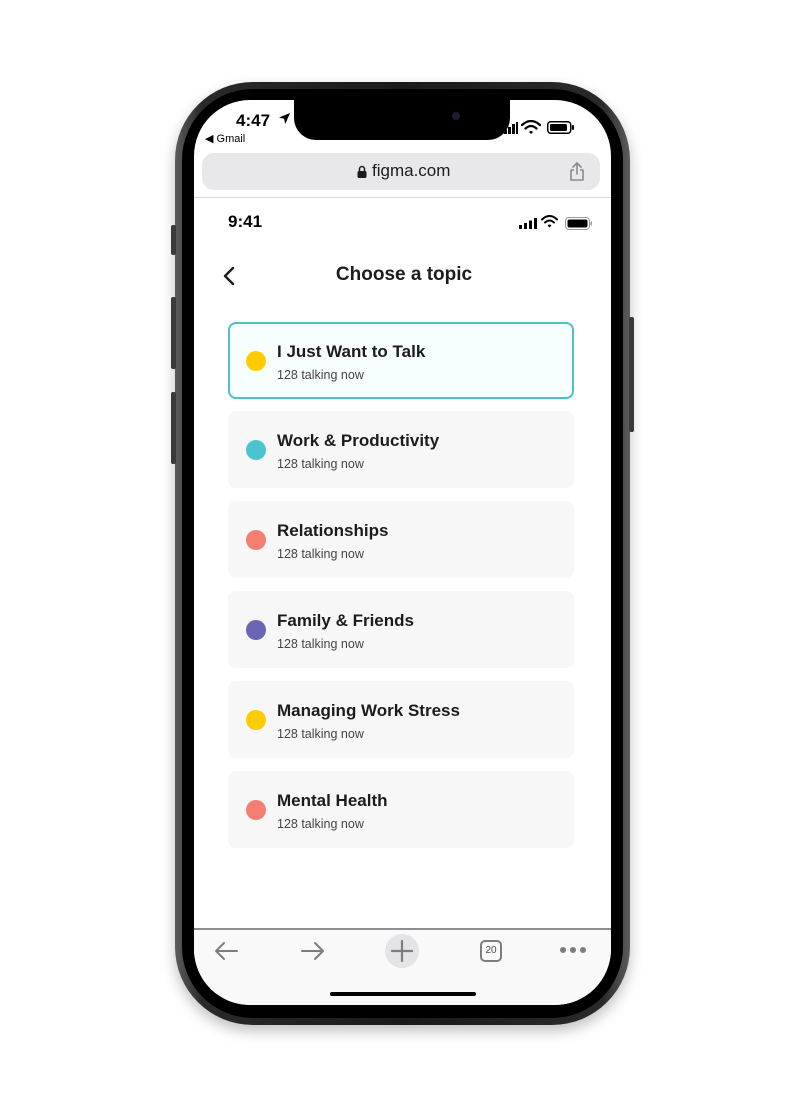  I want to click on topic-card-family-friends: Family & Friends 128 talking now, so click(401, 629).